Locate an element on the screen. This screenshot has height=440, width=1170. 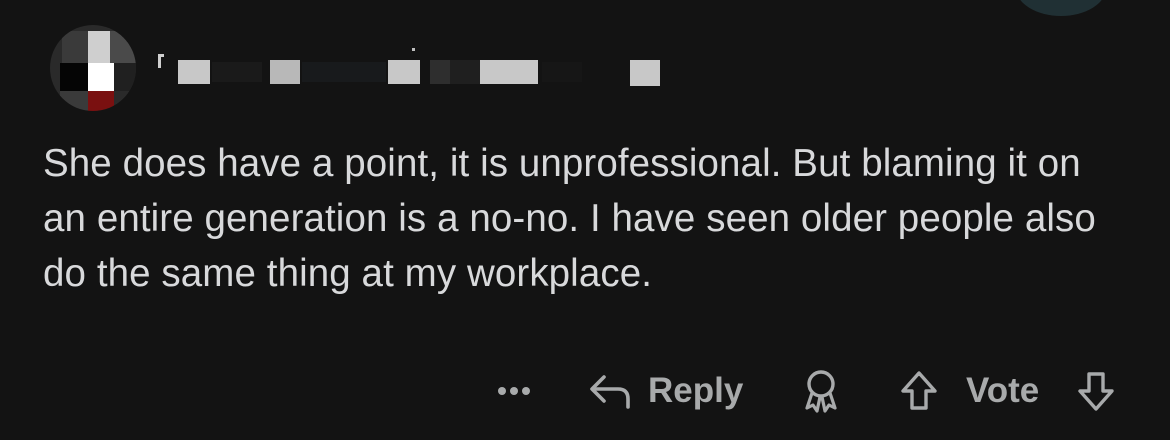
downvote-button is located at coordinates (1096, 391).